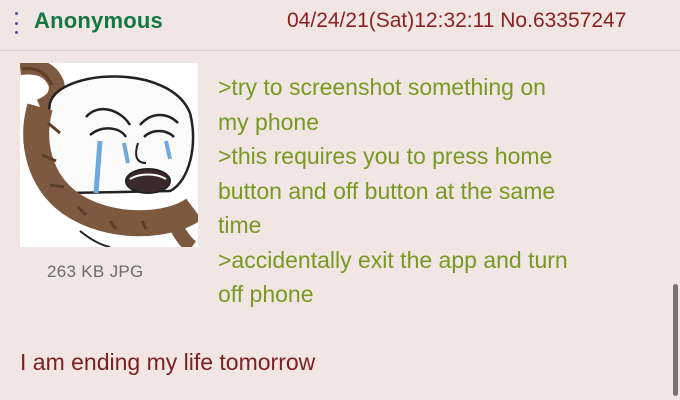 This screenshot has height=400, width=680. Describe the element at coordinates (240, 225) in the screenshot. I see `greentext-line: time` at that location.